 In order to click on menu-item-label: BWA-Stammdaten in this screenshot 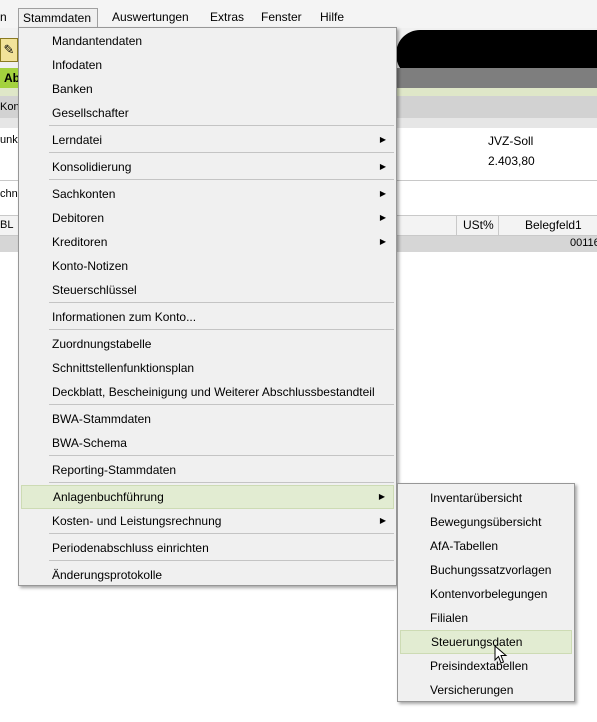, I will do `click(101, 419)`.